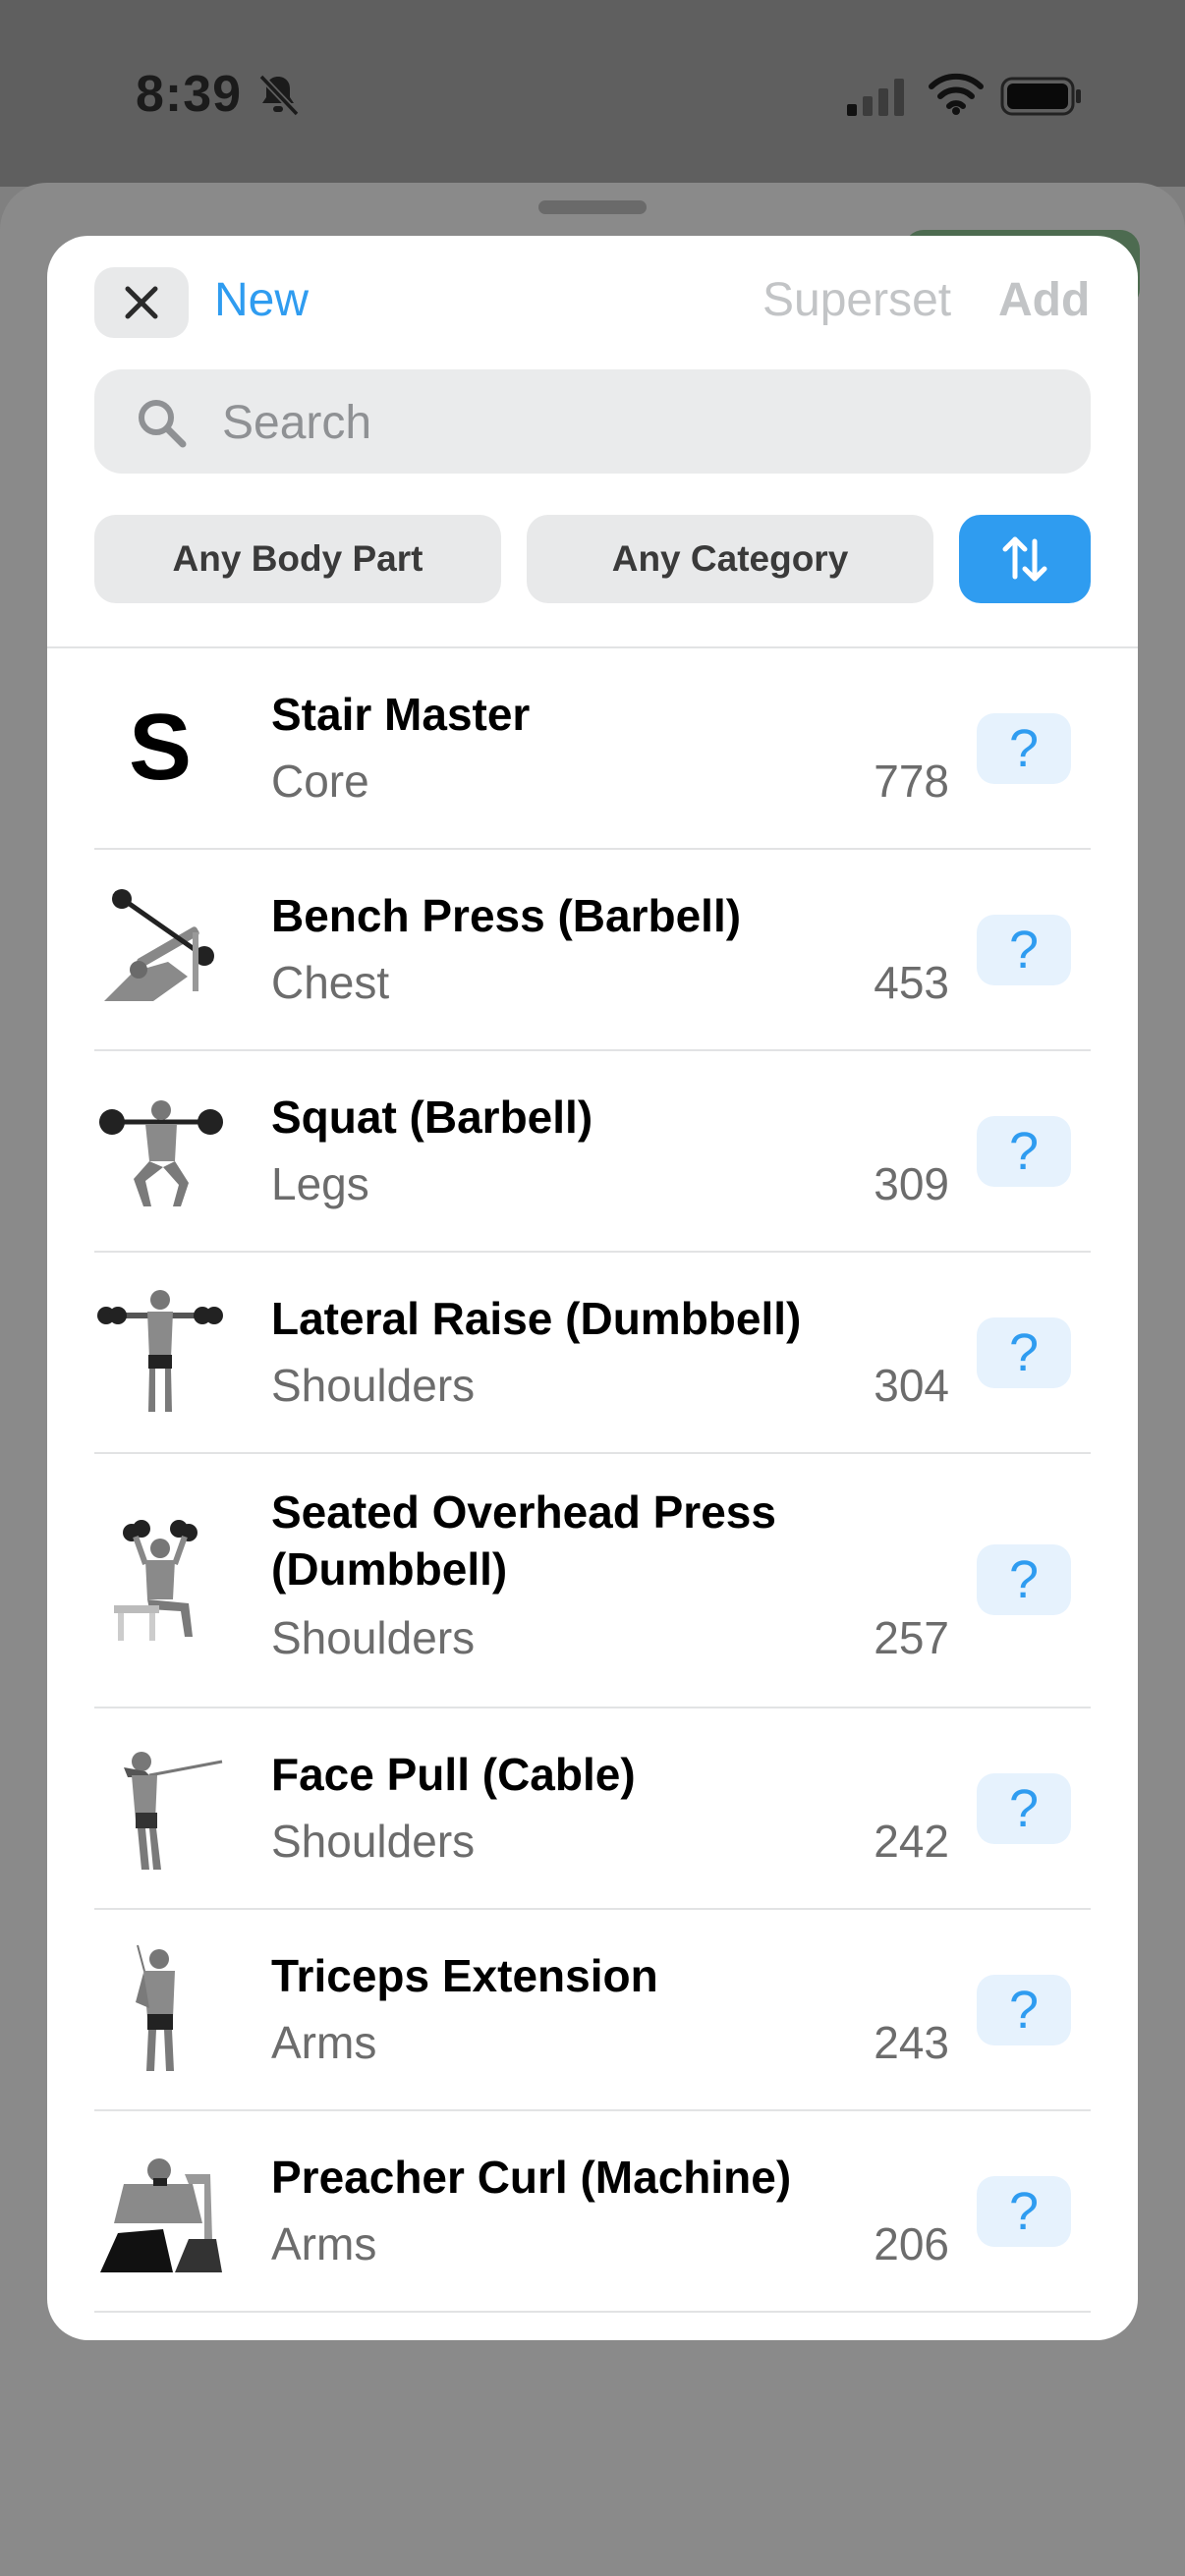 The width and height of the screenshot is (1185, 2576). Describe the element at coordinates (592, 1809) in the screenshot. I see `exercise-row: Face Pull (Cable) Shoulders 242 ?` at that location.